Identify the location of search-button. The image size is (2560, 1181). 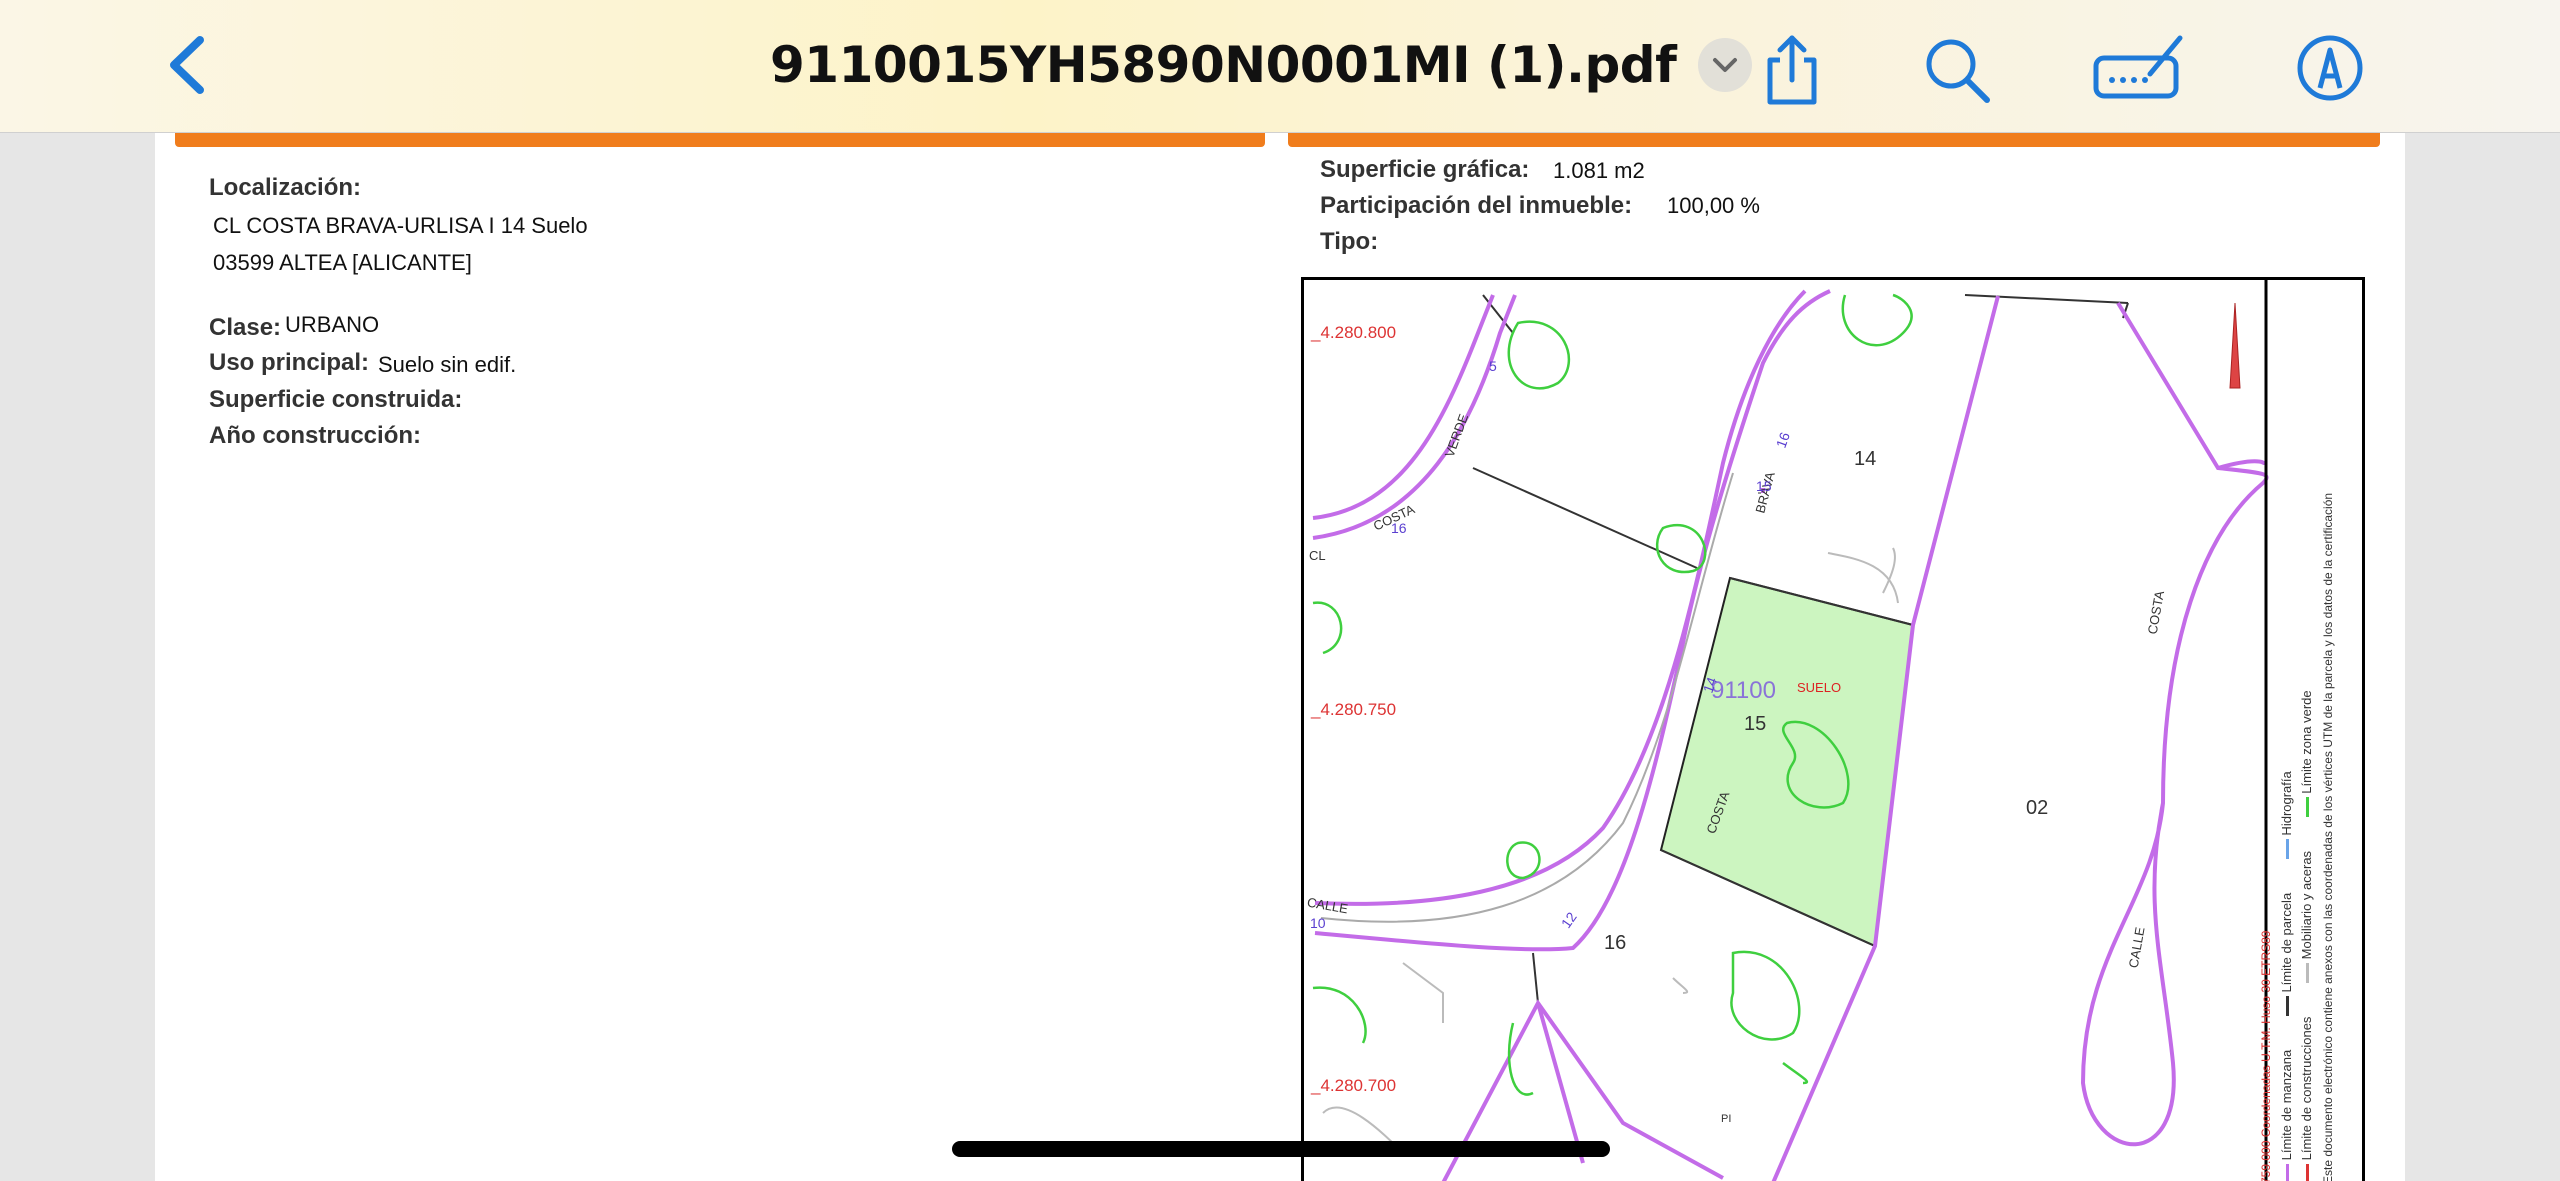
(1957, 70).